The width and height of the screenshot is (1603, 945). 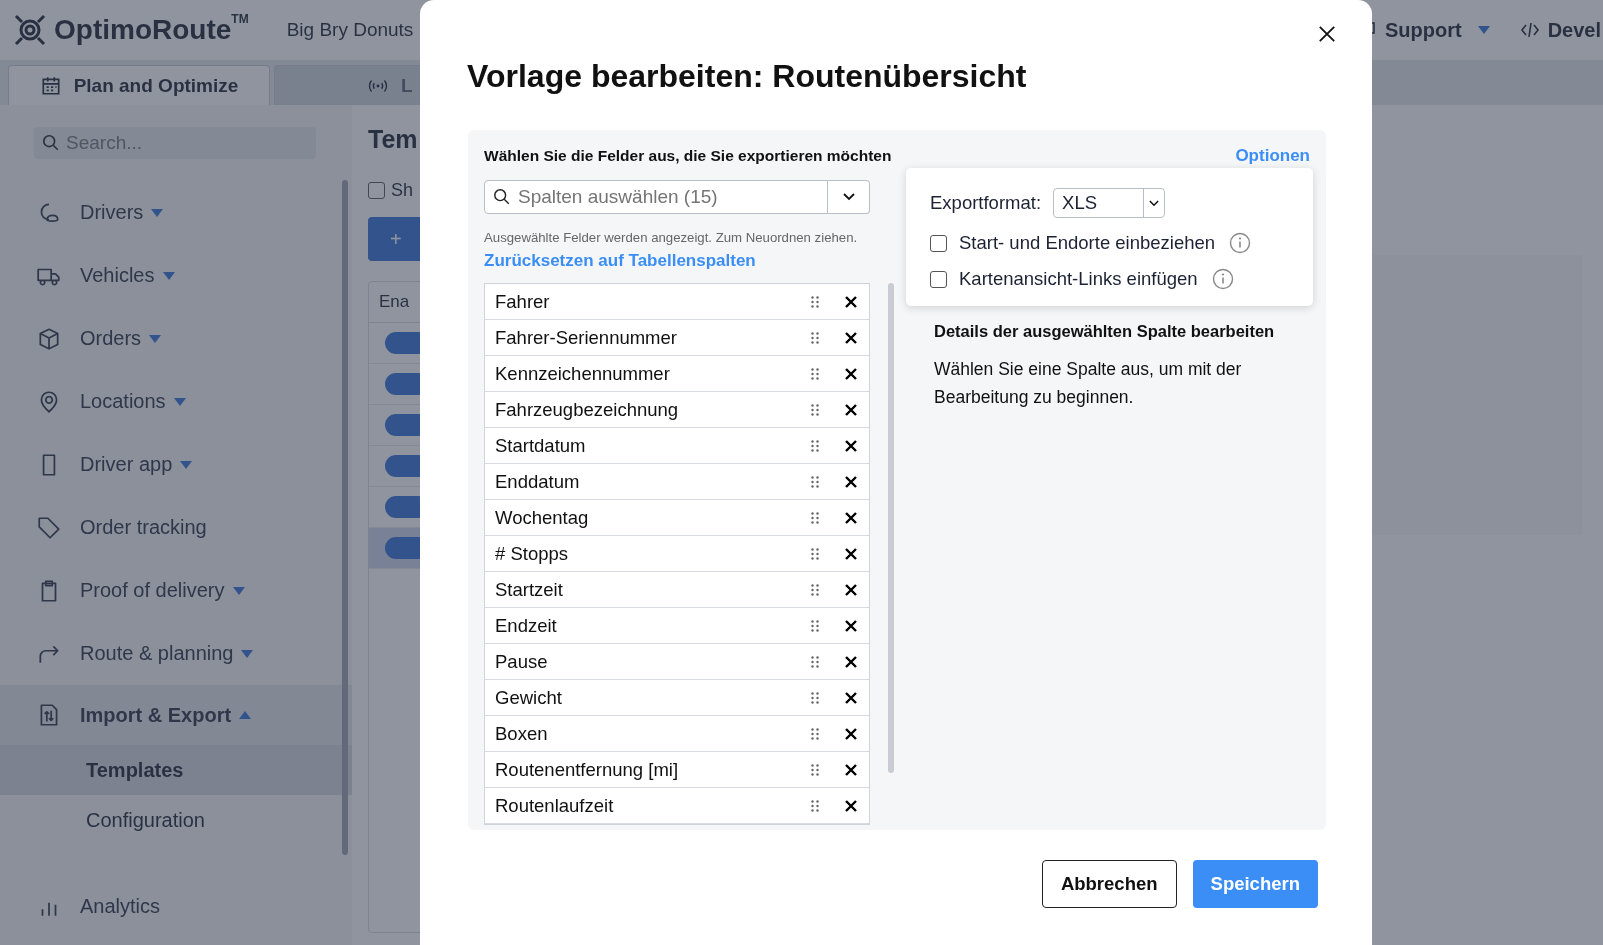 I want to click on close-icon, so click(x=1327, y=34).